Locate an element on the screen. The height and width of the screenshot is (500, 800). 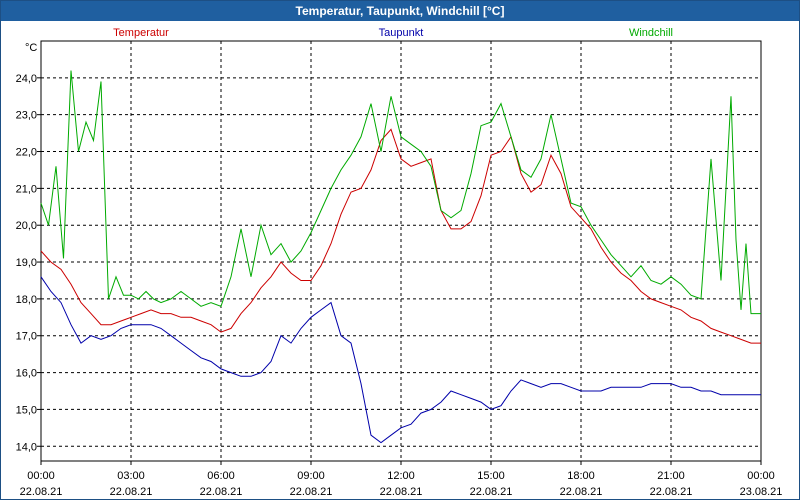
y-tick-label: 22,0 is located at coordinates (26, 153).